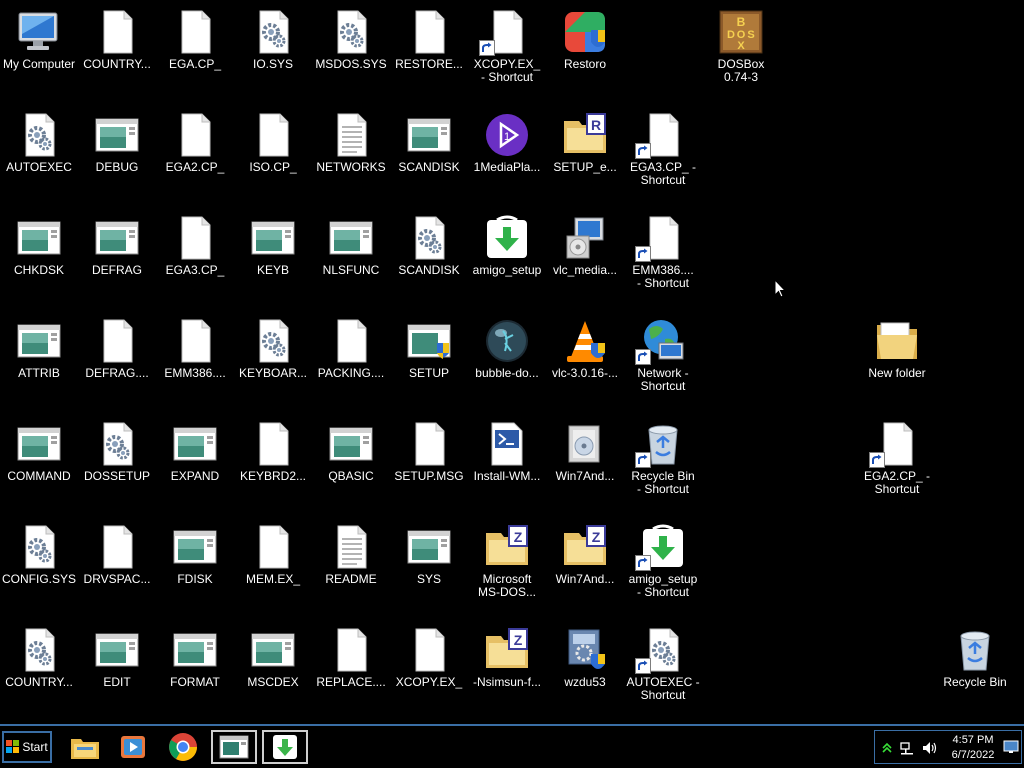 The image size is (1024, 768). Describe the element at coordinates (907, 748) in the screenshot. I see `network-tray-icon` at that location.